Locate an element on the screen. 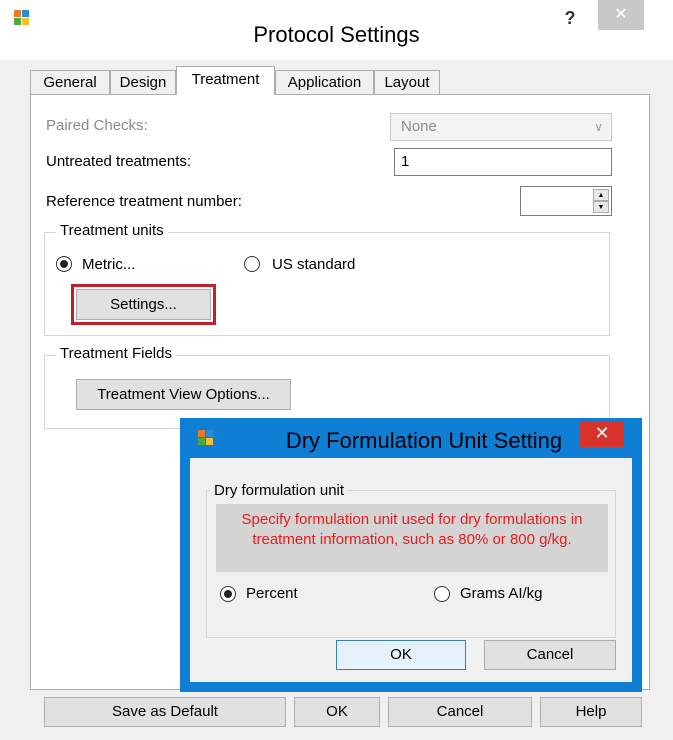  reference-treatment-stepper: ▲ ▼ is located at coordinates (566, 201).